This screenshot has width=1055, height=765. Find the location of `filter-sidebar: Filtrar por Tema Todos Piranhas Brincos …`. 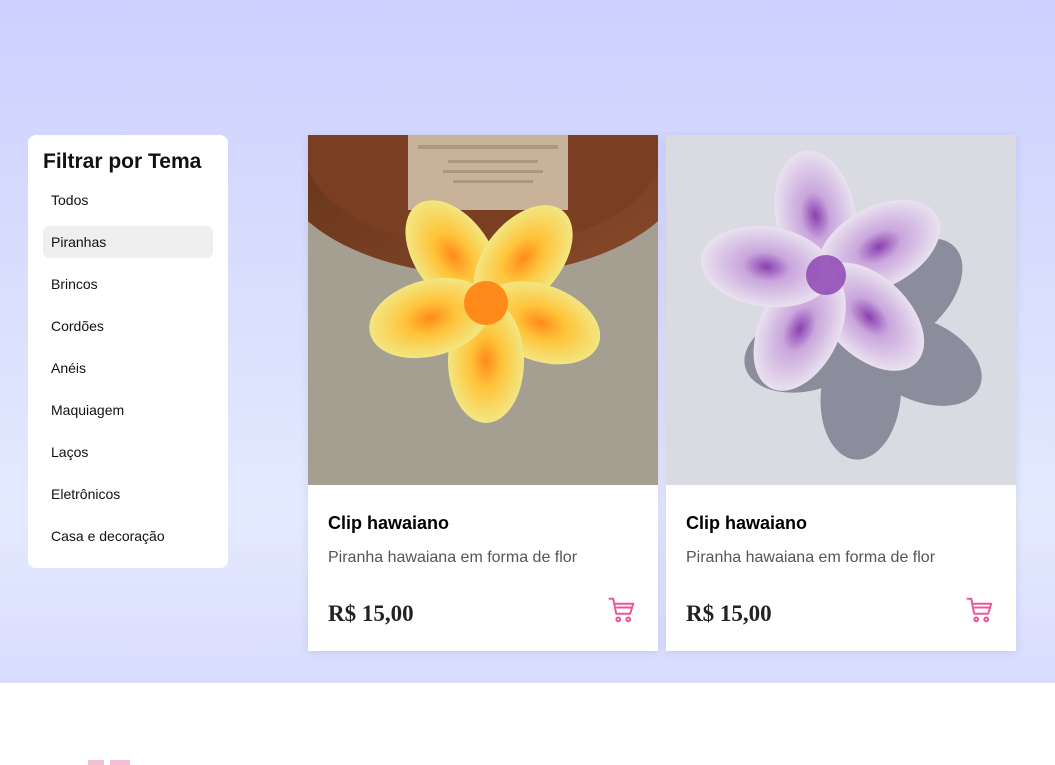

filter-sidebar: Filtrar por Tema Todos Piranhas Brincos … is located at coordinates (128, 351).